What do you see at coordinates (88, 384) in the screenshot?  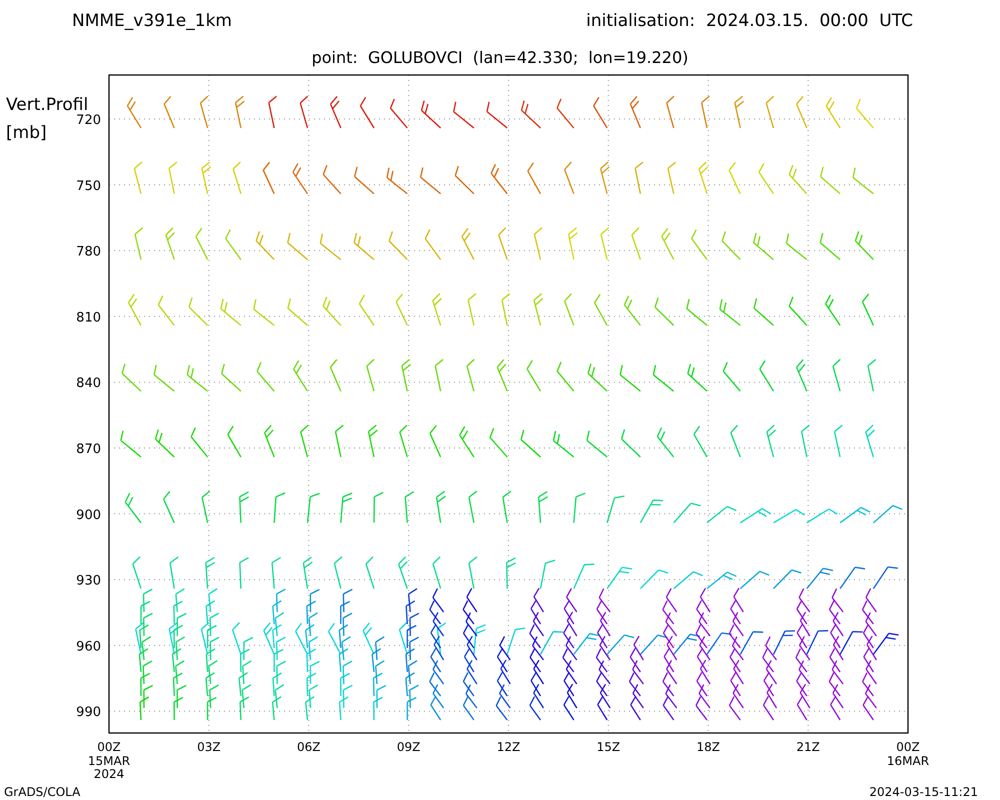 I see `y-tick-label: 840` at bounding box center [88, 384].